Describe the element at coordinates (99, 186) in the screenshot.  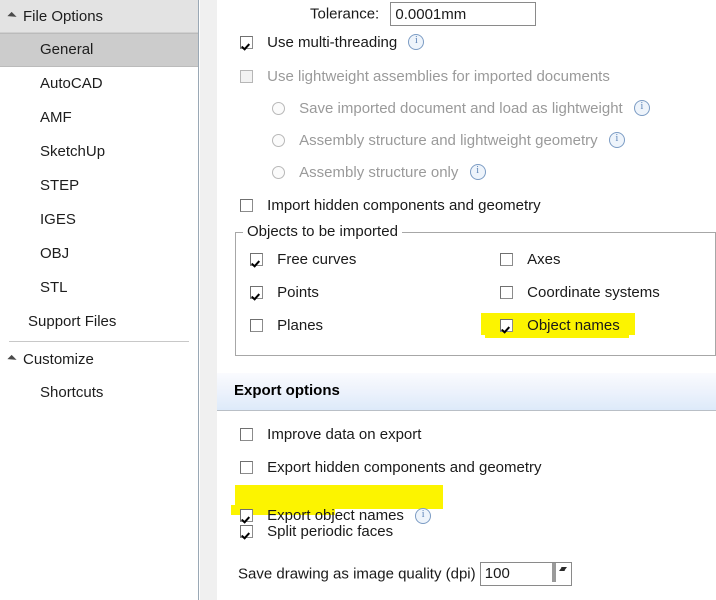
I see `sidebar-item-step: STEP` at that location.